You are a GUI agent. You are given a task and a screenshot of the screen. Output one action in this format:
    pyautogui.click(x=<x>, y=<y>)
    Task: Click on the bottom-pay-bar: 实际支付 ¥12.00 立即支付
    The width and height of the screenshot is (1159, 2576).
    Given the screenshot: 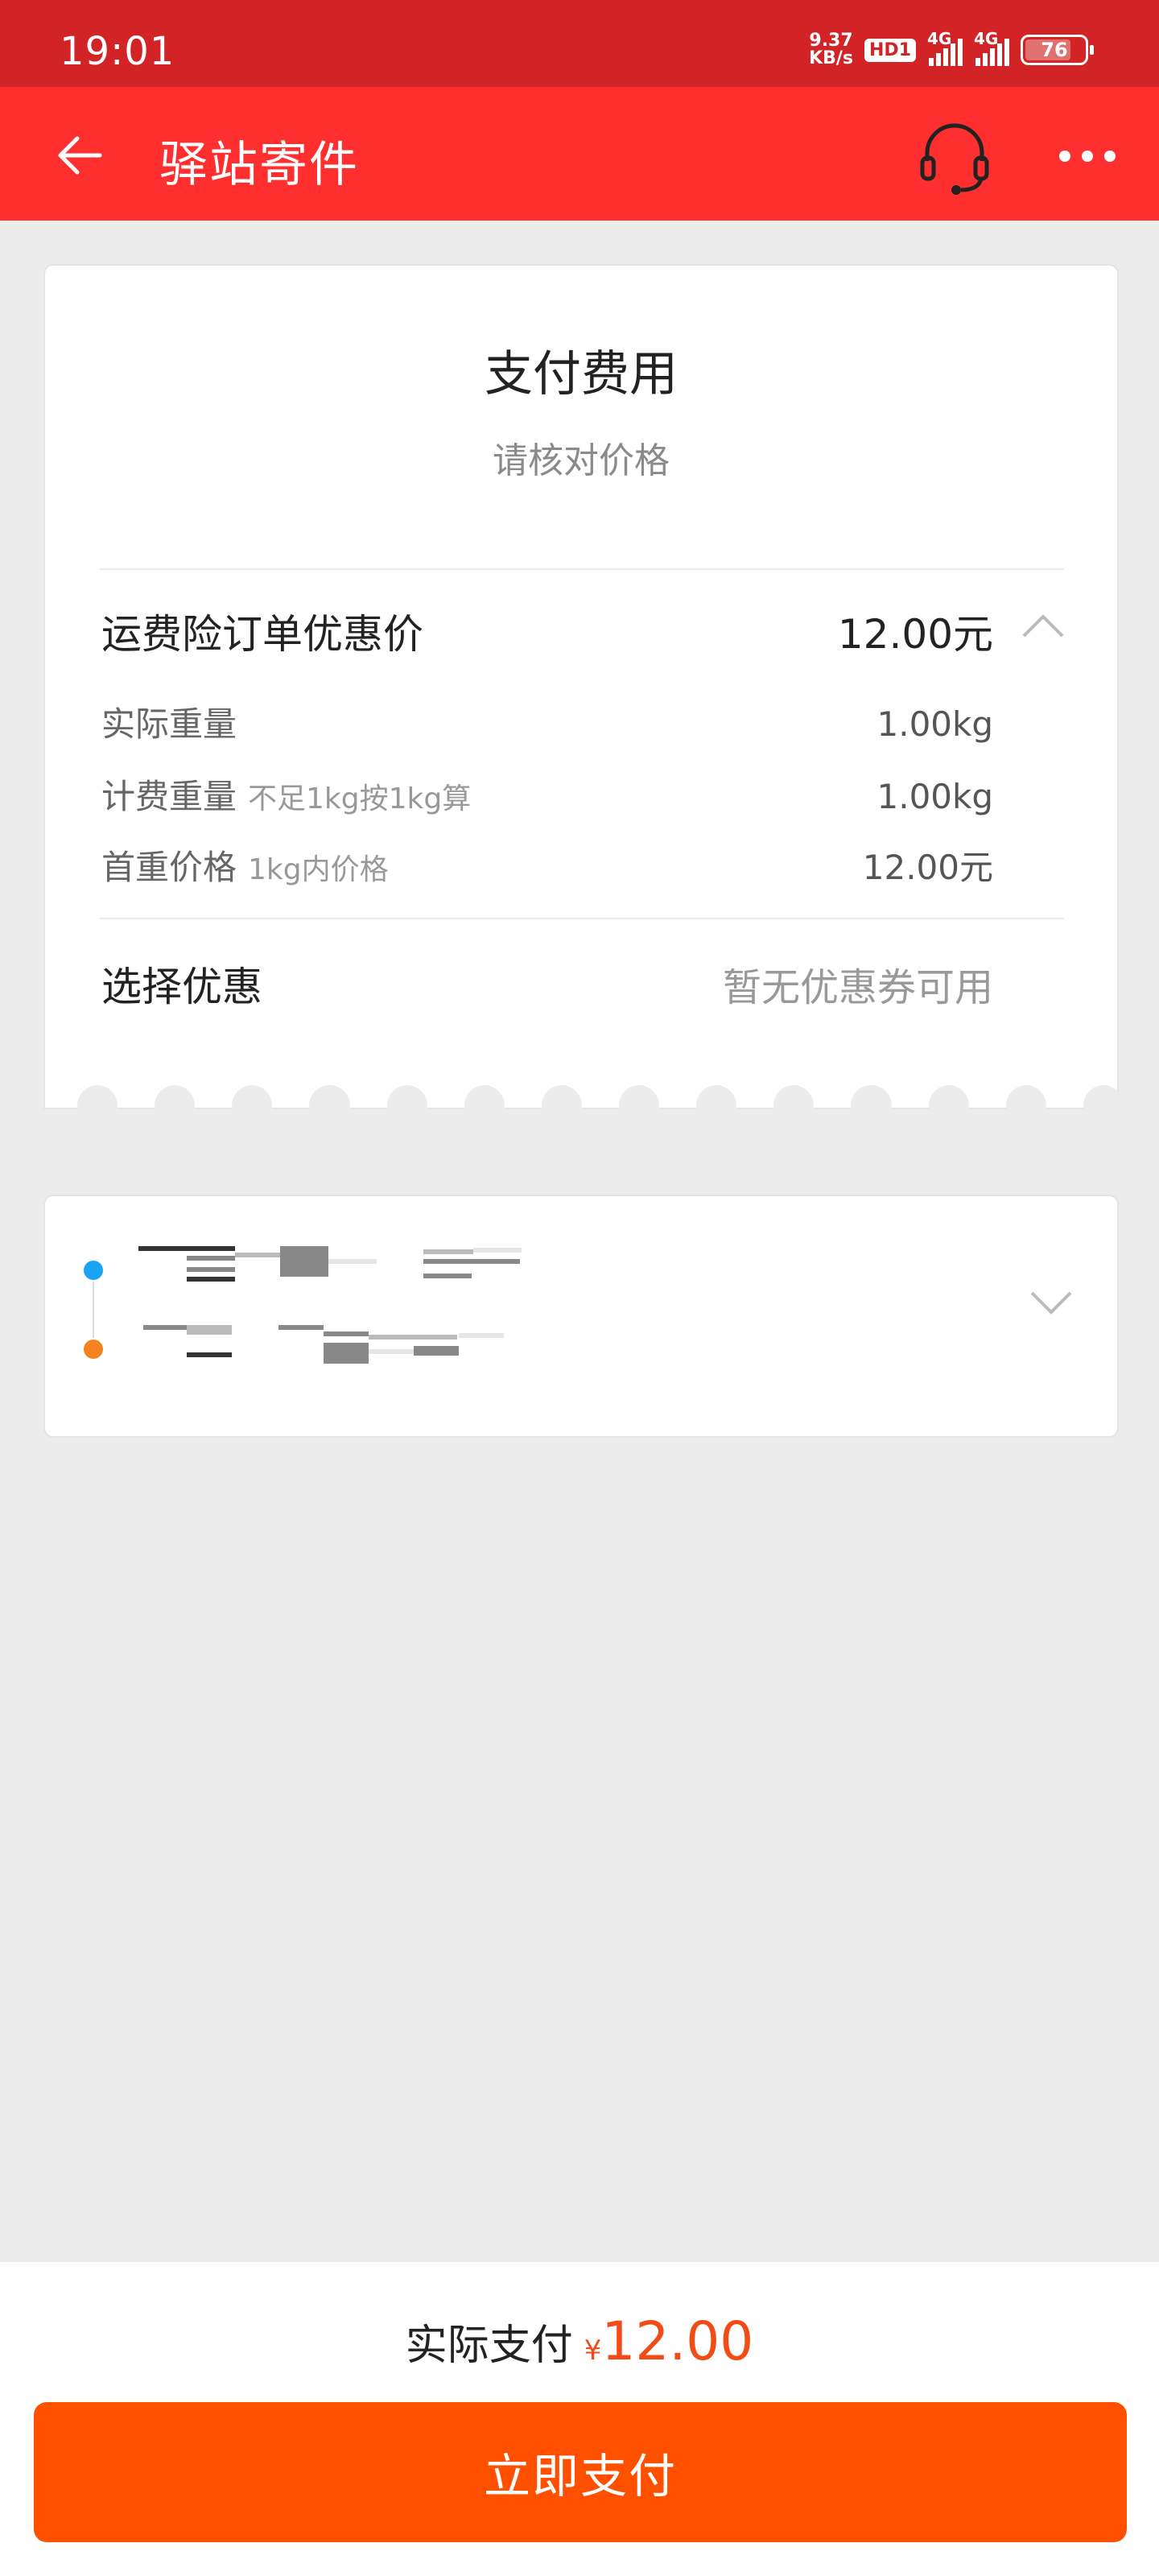 What is the action you would take?
    pyautogui.click(x=579, y=2419)
    